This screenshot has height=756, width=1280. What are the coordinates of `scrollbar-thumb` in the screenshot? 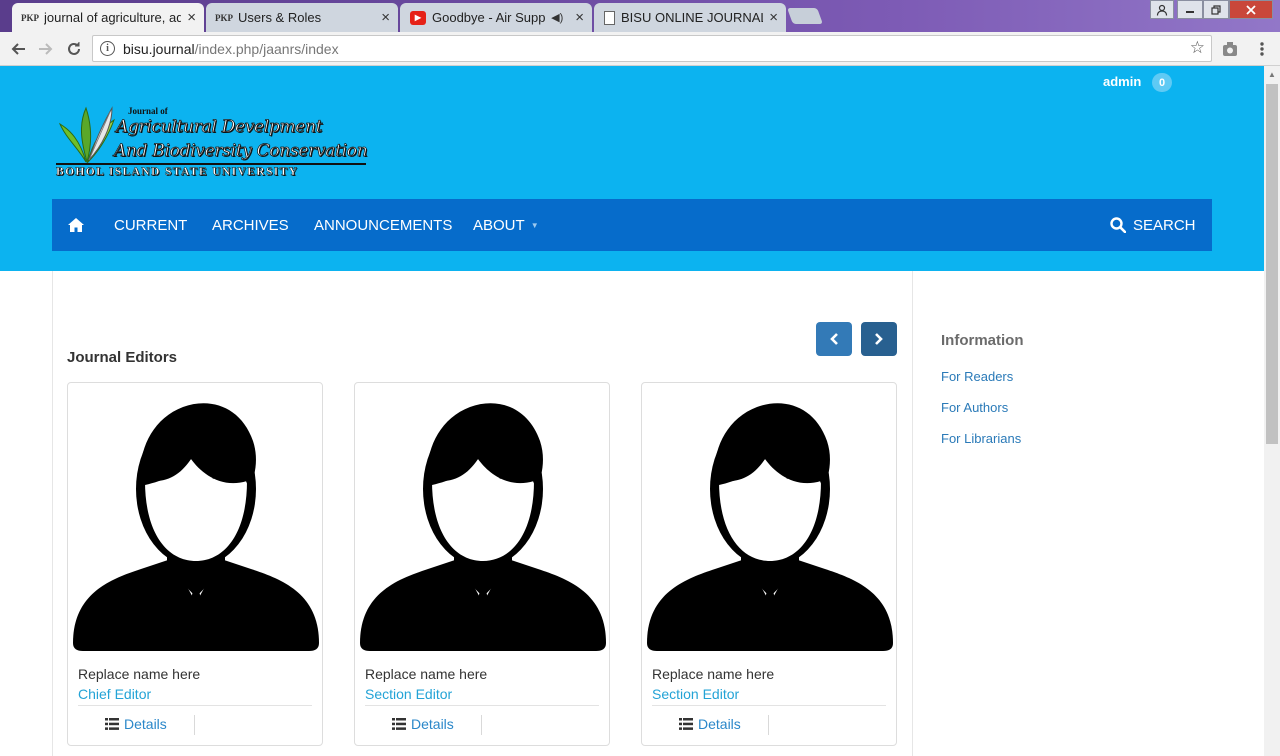 It's located at (1272, 264).